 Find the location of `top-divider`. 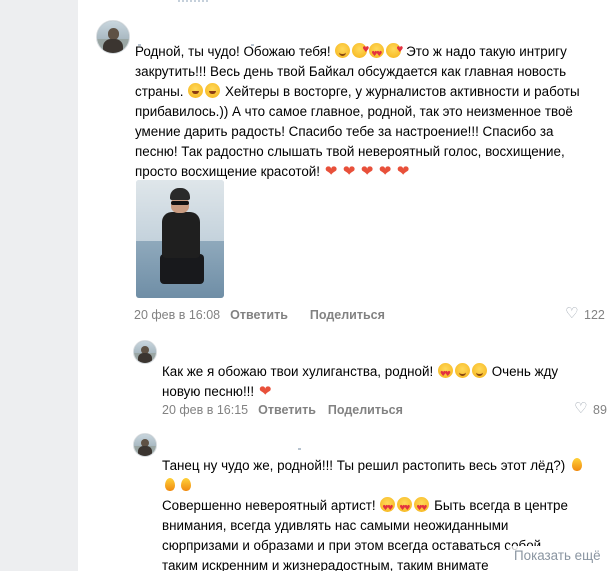

top-divider is located at coordinates (347, 2).